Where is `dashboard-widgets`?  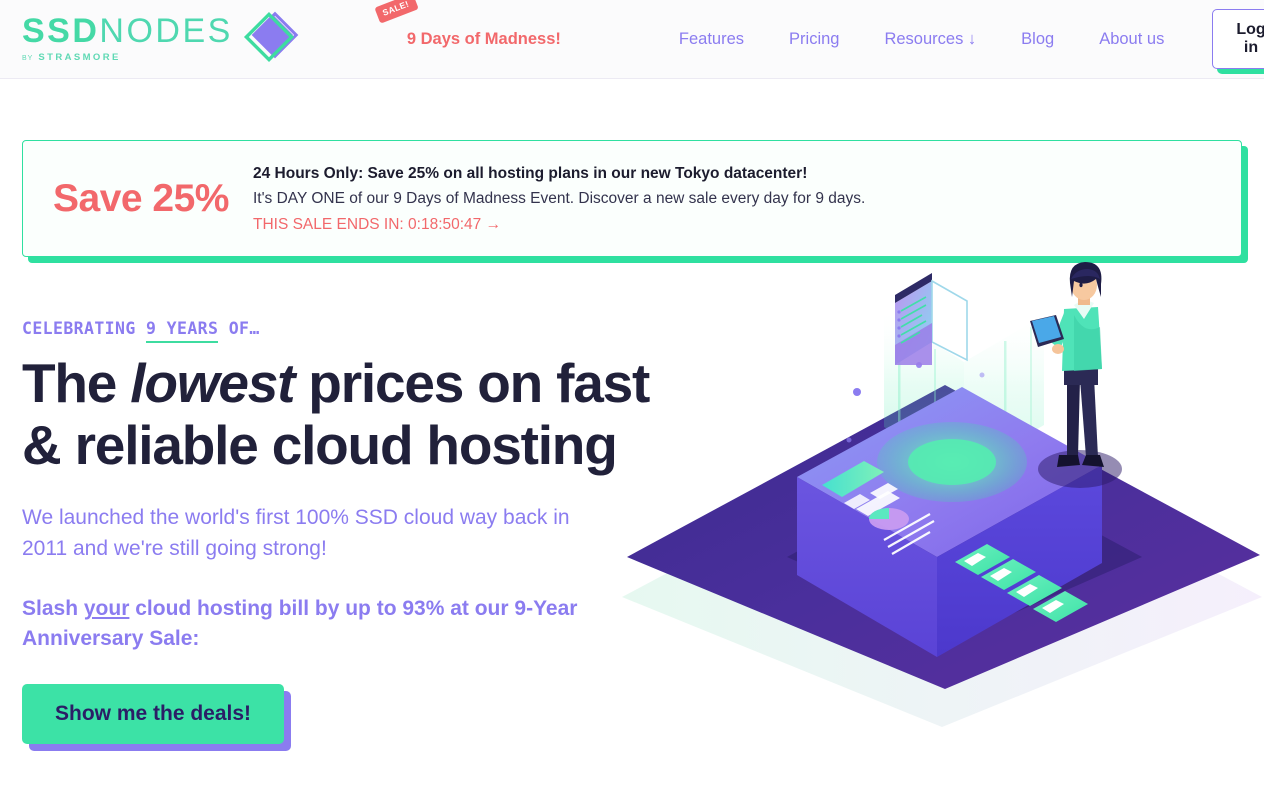 dashboard-widgets is located at coordinates (878, 508).